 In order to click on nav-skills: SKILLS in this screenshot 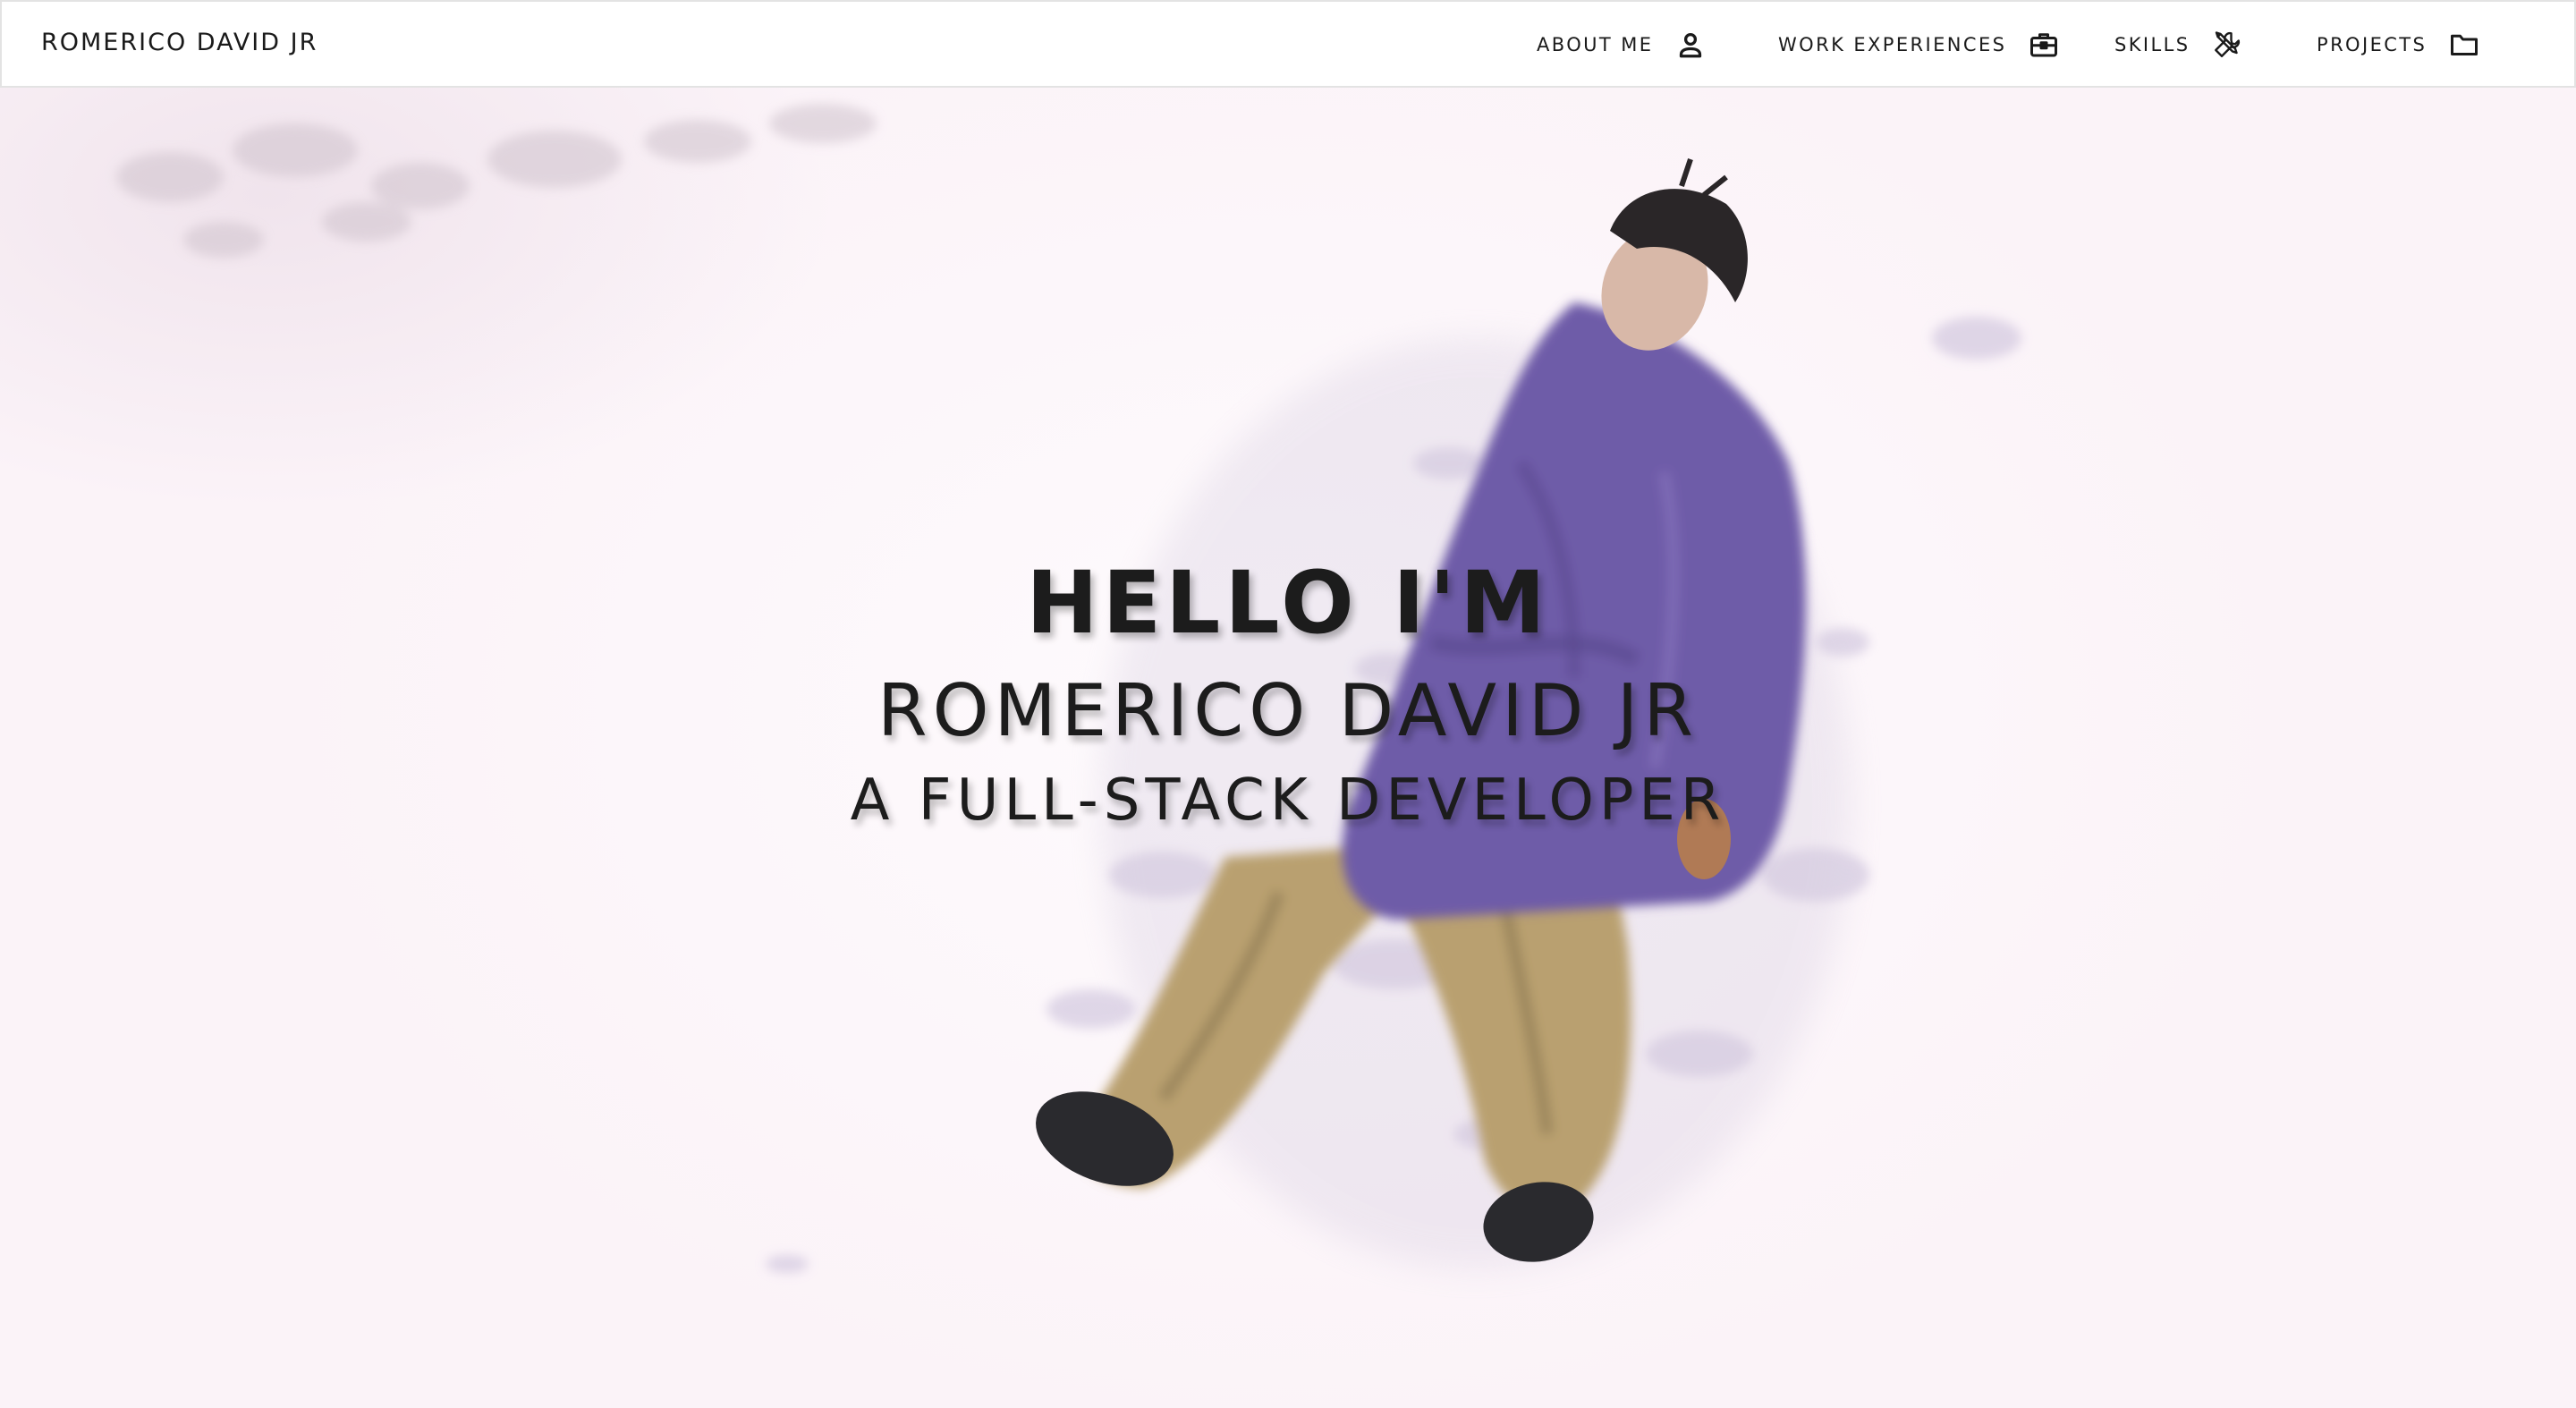, I will do `click(2179, 45)`.